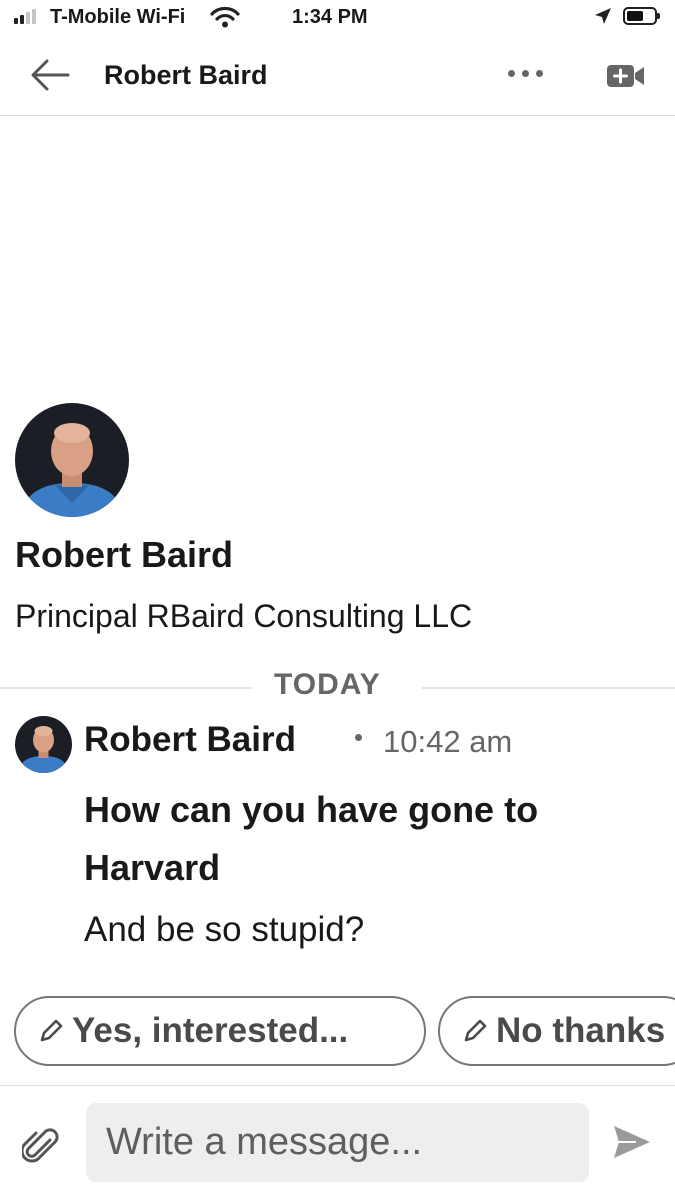 The height and width of the screenshot is (1200, 675). I want to click on separator-dot, so click(358, 737).